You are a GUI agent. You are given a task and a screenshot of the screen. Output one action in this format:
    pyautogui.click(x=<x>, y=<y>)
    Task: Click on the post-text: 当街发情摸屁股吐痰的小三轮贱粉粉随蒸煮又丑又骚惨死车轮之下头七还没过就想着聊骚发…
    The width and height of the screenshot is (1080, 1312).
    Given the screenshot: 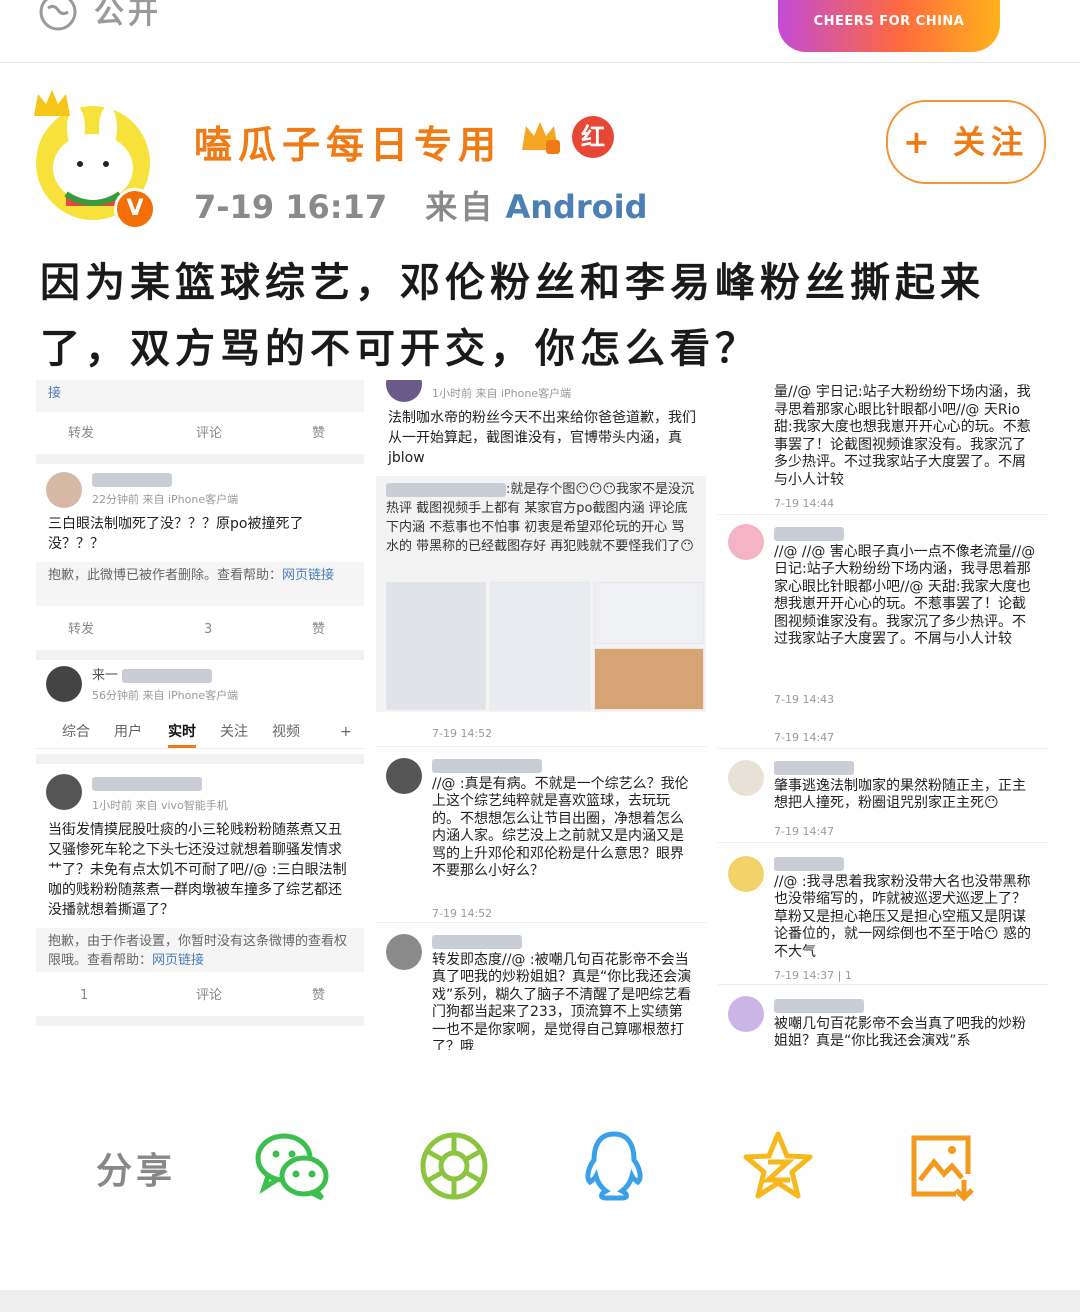 What is the action you would take?
    pyautogui.click(x=197, y=870)
    